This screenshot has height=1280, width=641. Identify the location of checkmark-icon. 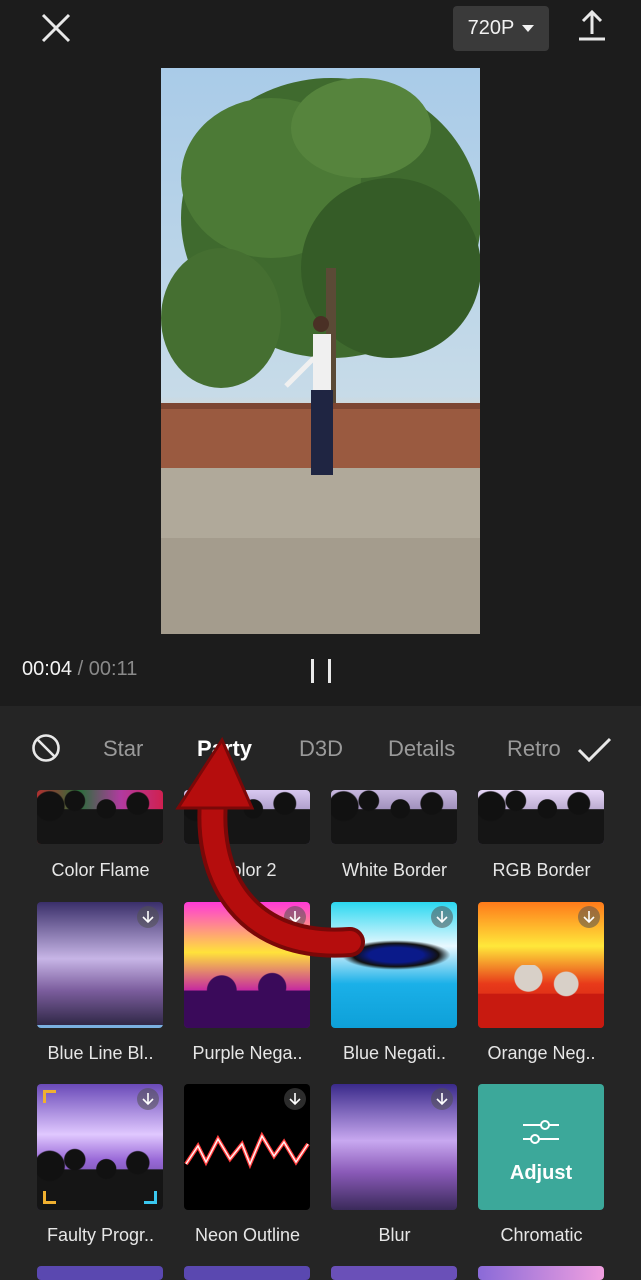
(594, 750).